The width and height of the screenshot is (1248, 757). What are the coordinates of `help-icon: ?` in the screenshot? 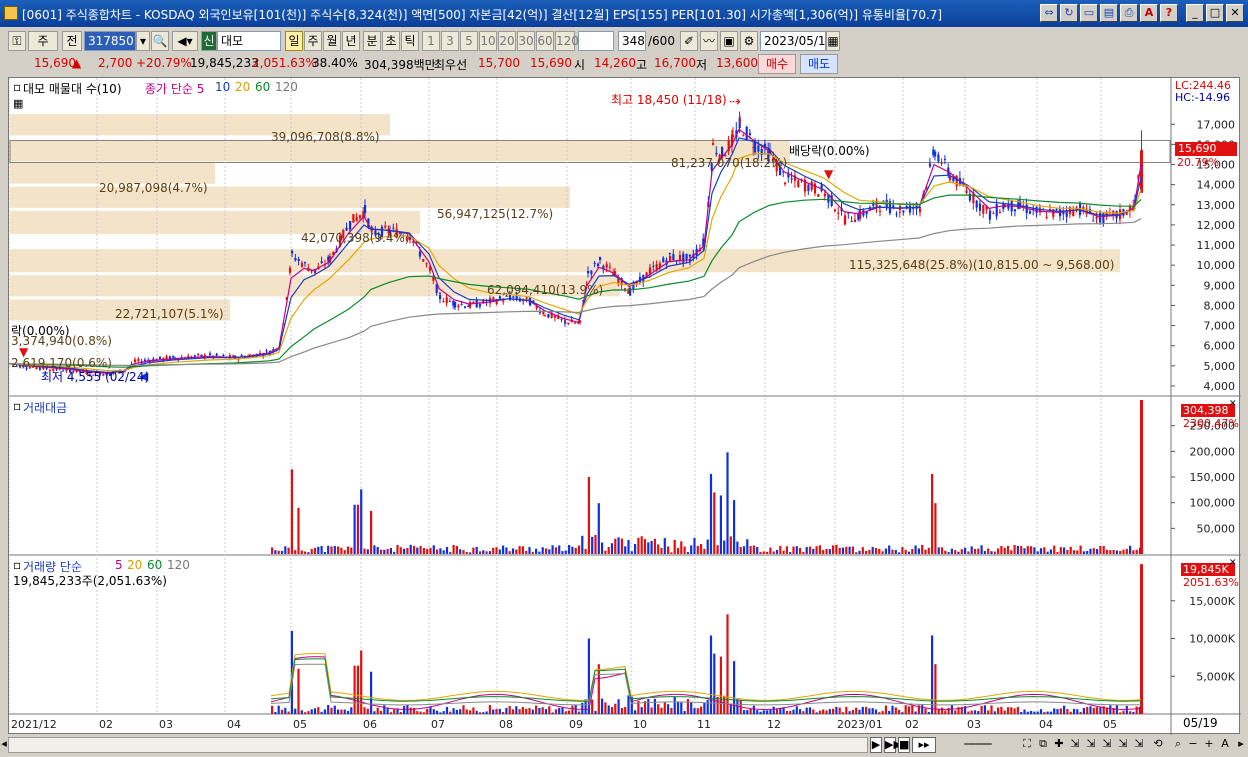 It's located at (1169, 13).